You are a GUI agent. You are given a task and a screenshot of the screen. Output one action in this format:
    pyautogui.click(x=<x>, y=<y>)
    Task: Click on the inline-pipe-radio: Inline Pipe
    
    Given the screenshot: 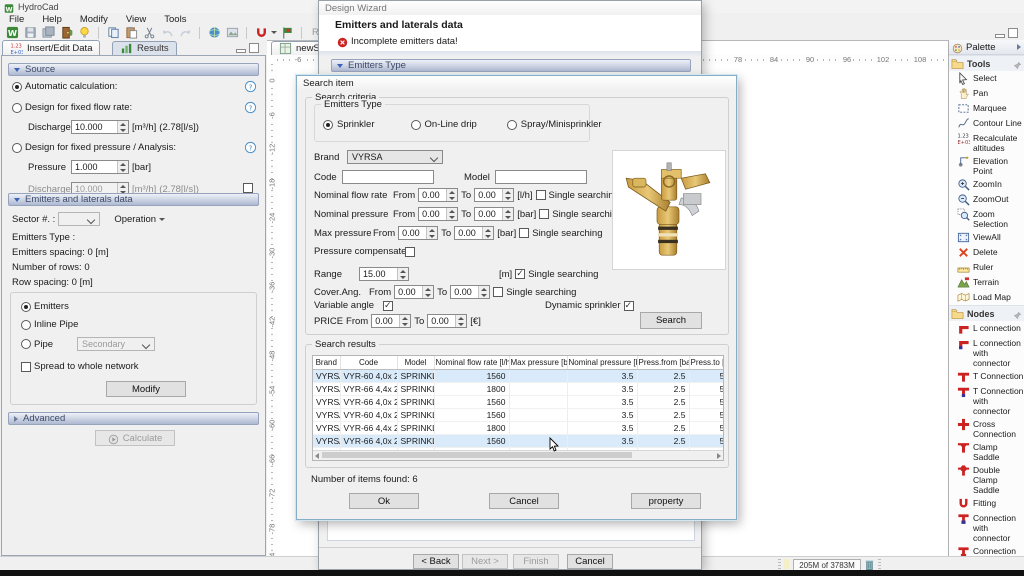 What is the action you would take?
    pyautogui.click(x=49, y=324)
    